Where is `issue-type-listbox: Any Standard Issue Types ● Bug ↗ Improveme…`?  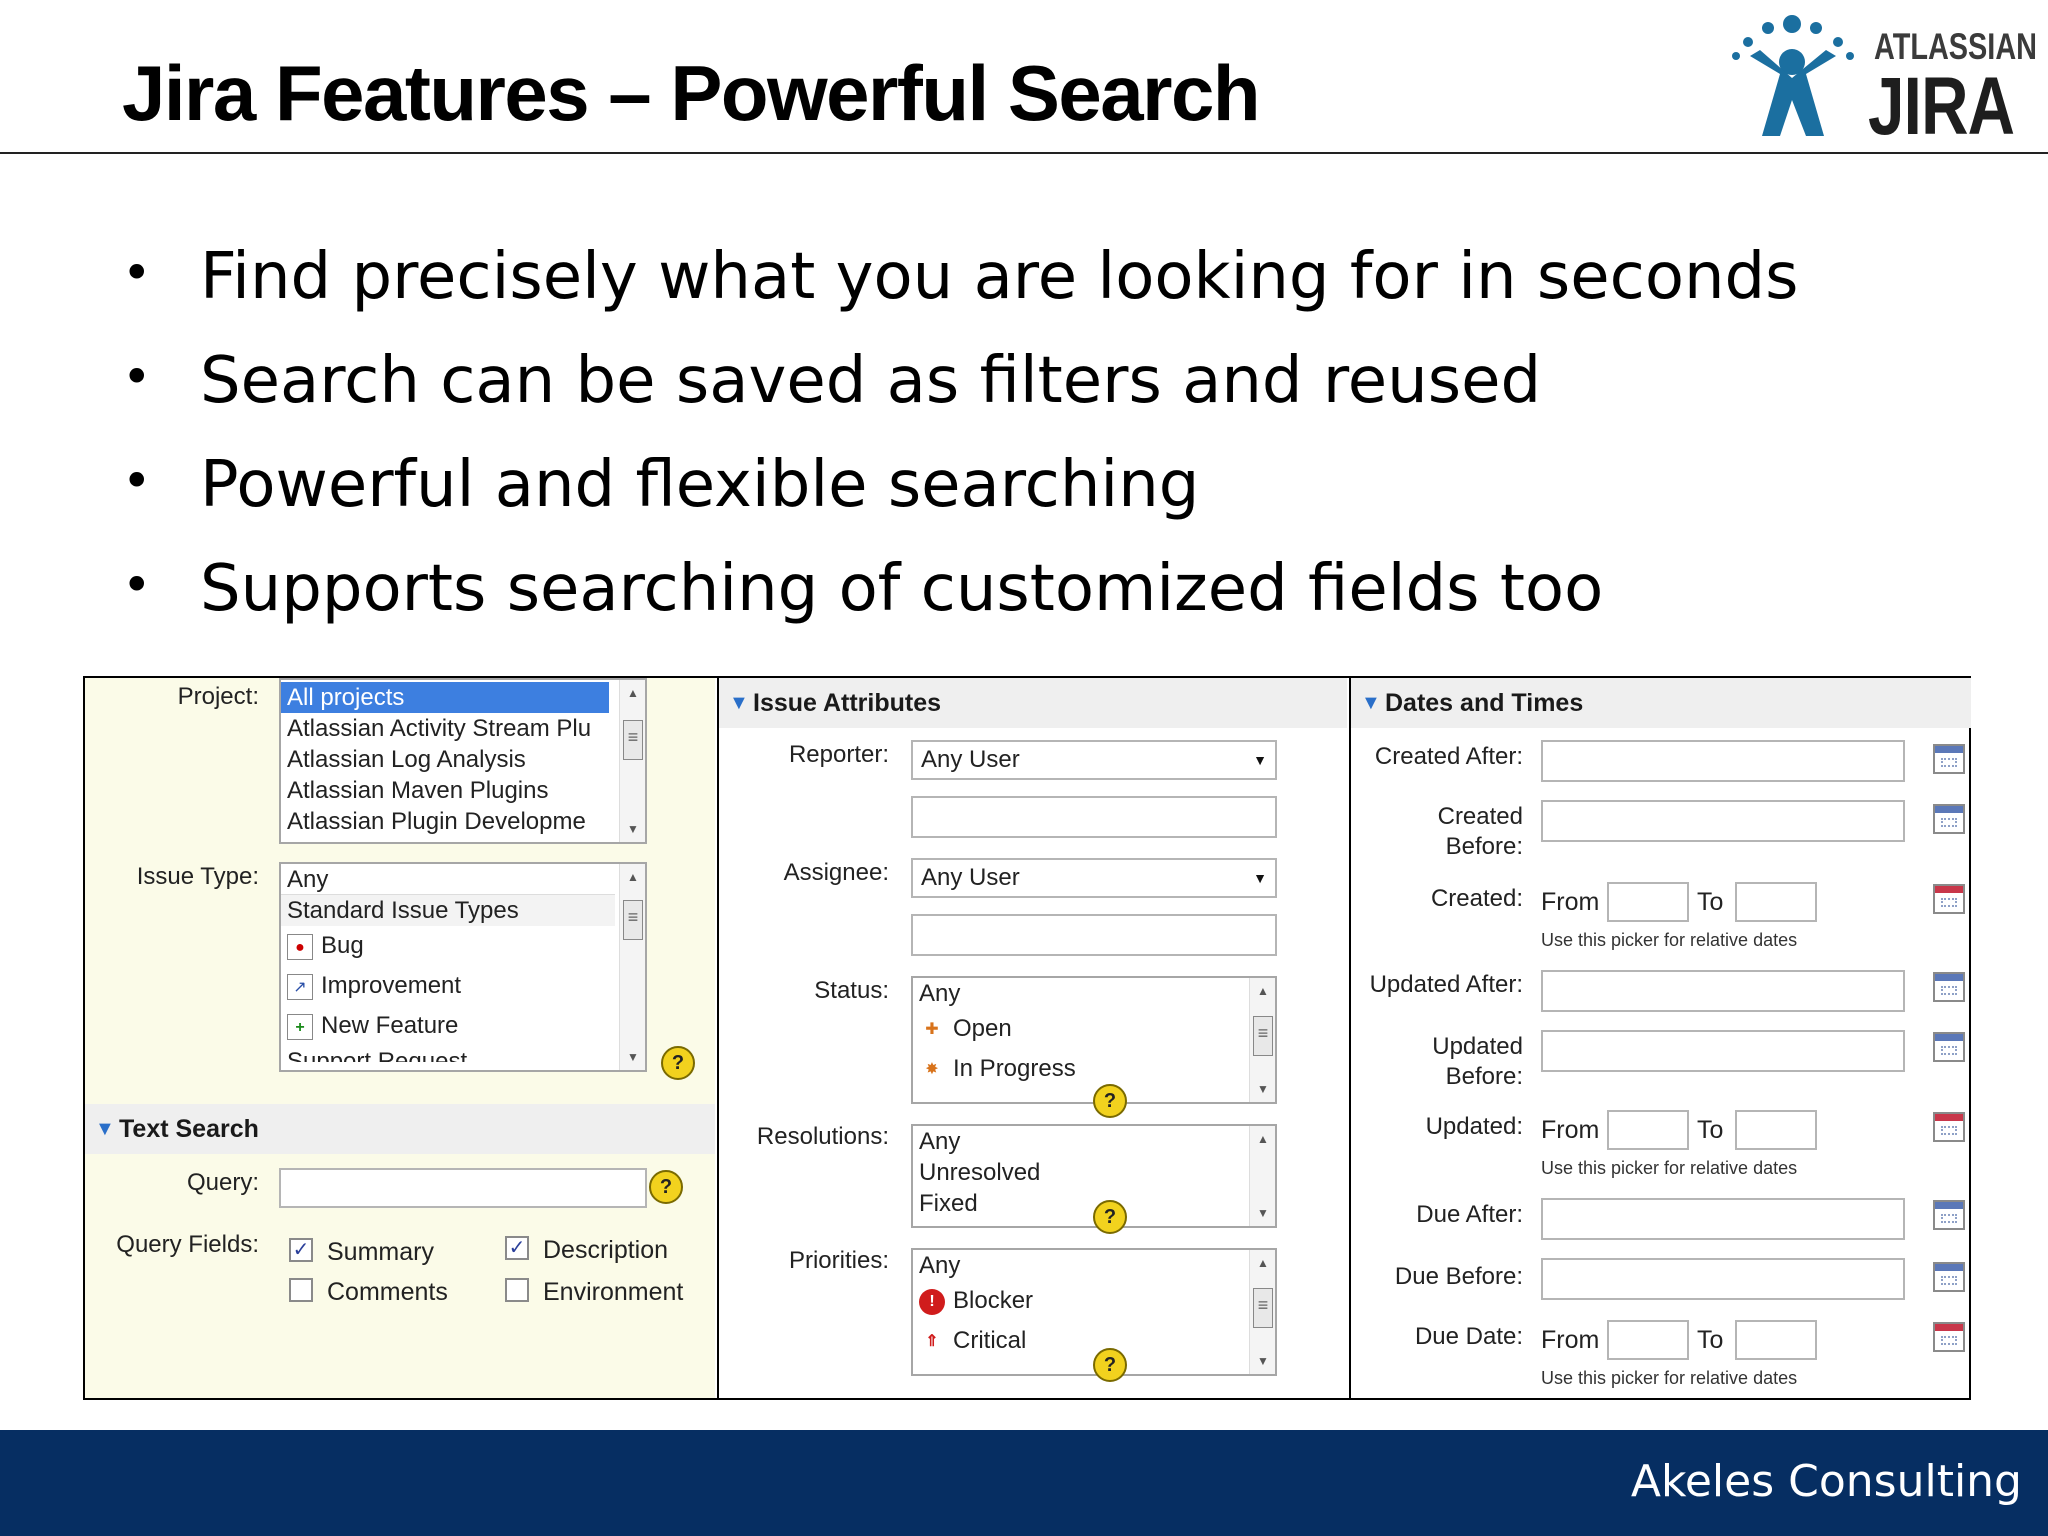
issue-type-listbox: Any Standard Issue Types ● Bug ↗ Improveme… is located at coordinates (463, 967).